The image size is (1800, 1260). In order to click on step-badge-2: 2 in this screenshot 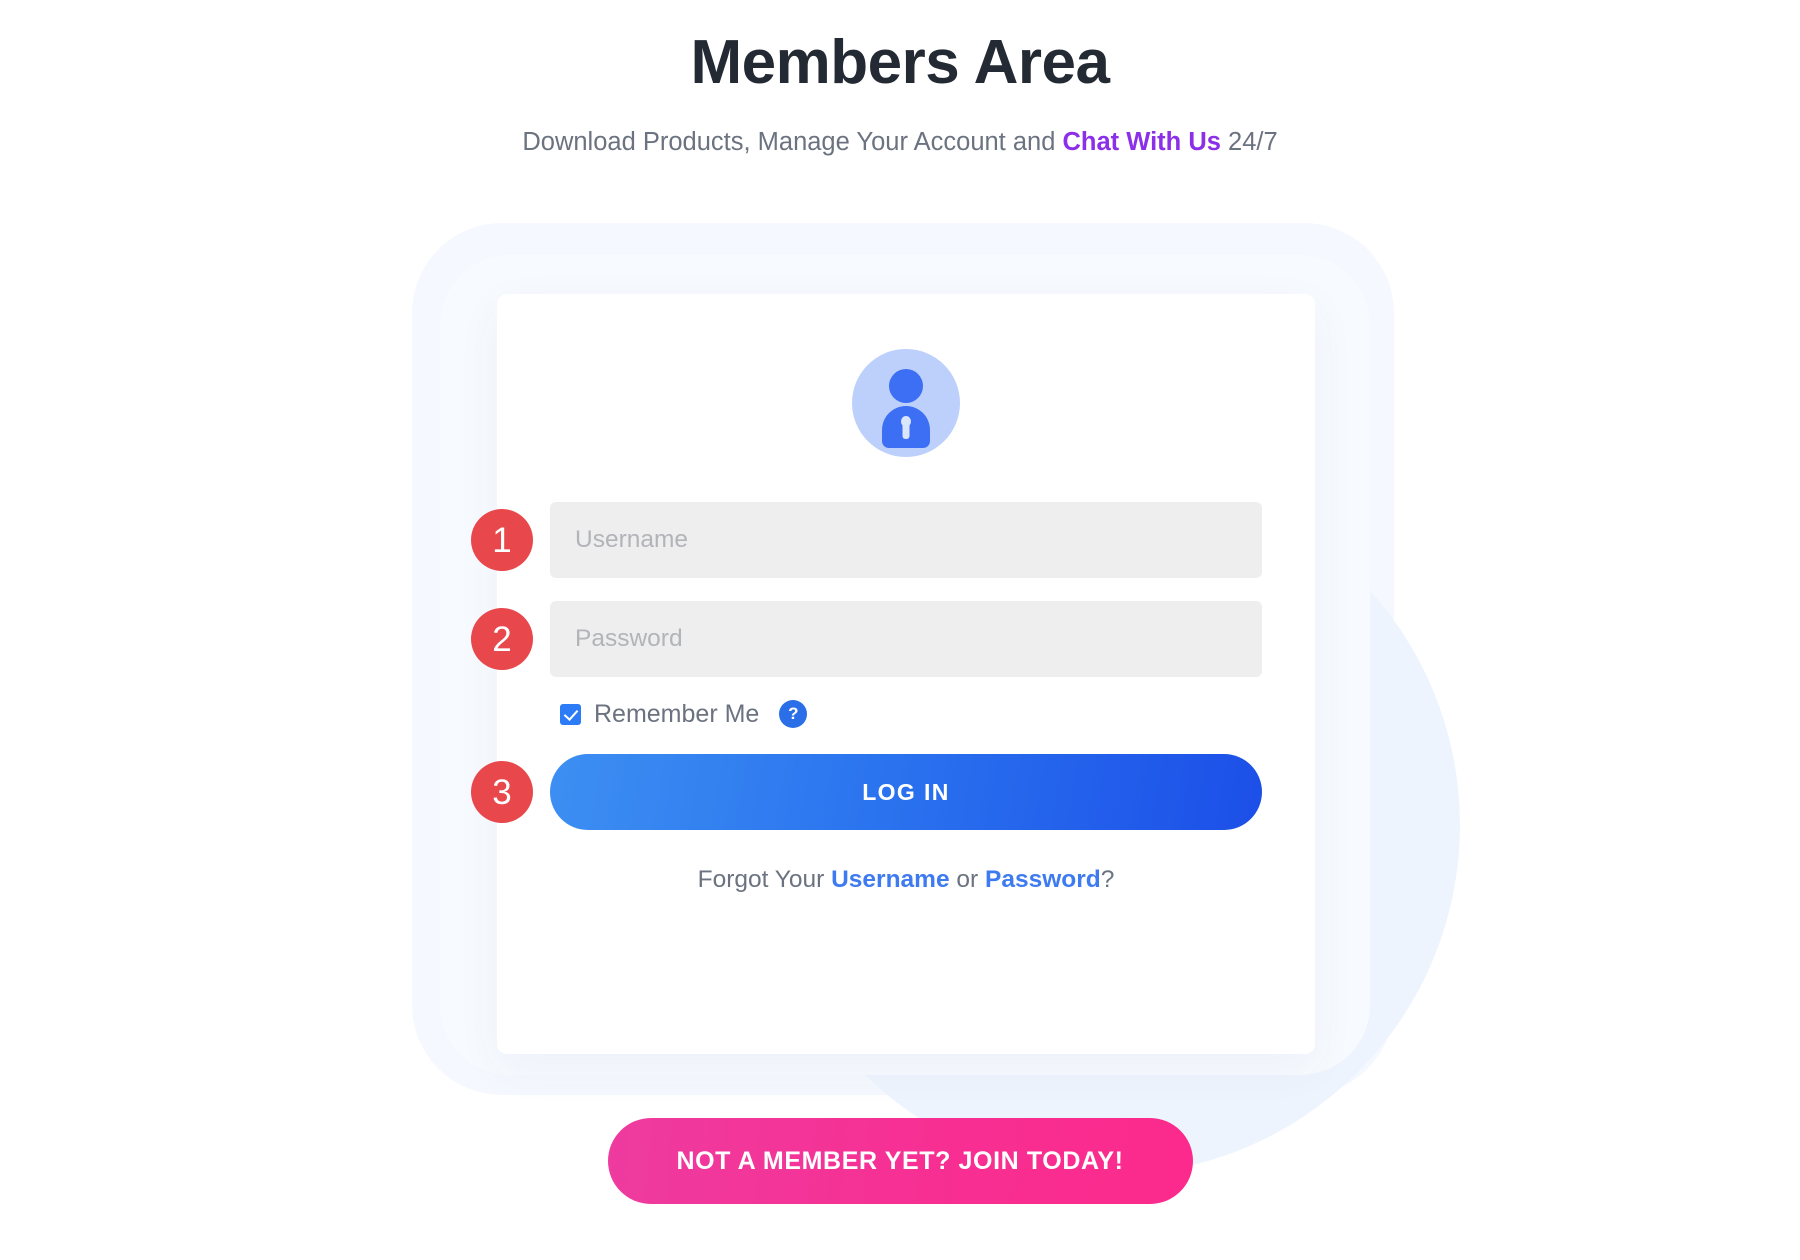, I will do `click(502, 639)`.